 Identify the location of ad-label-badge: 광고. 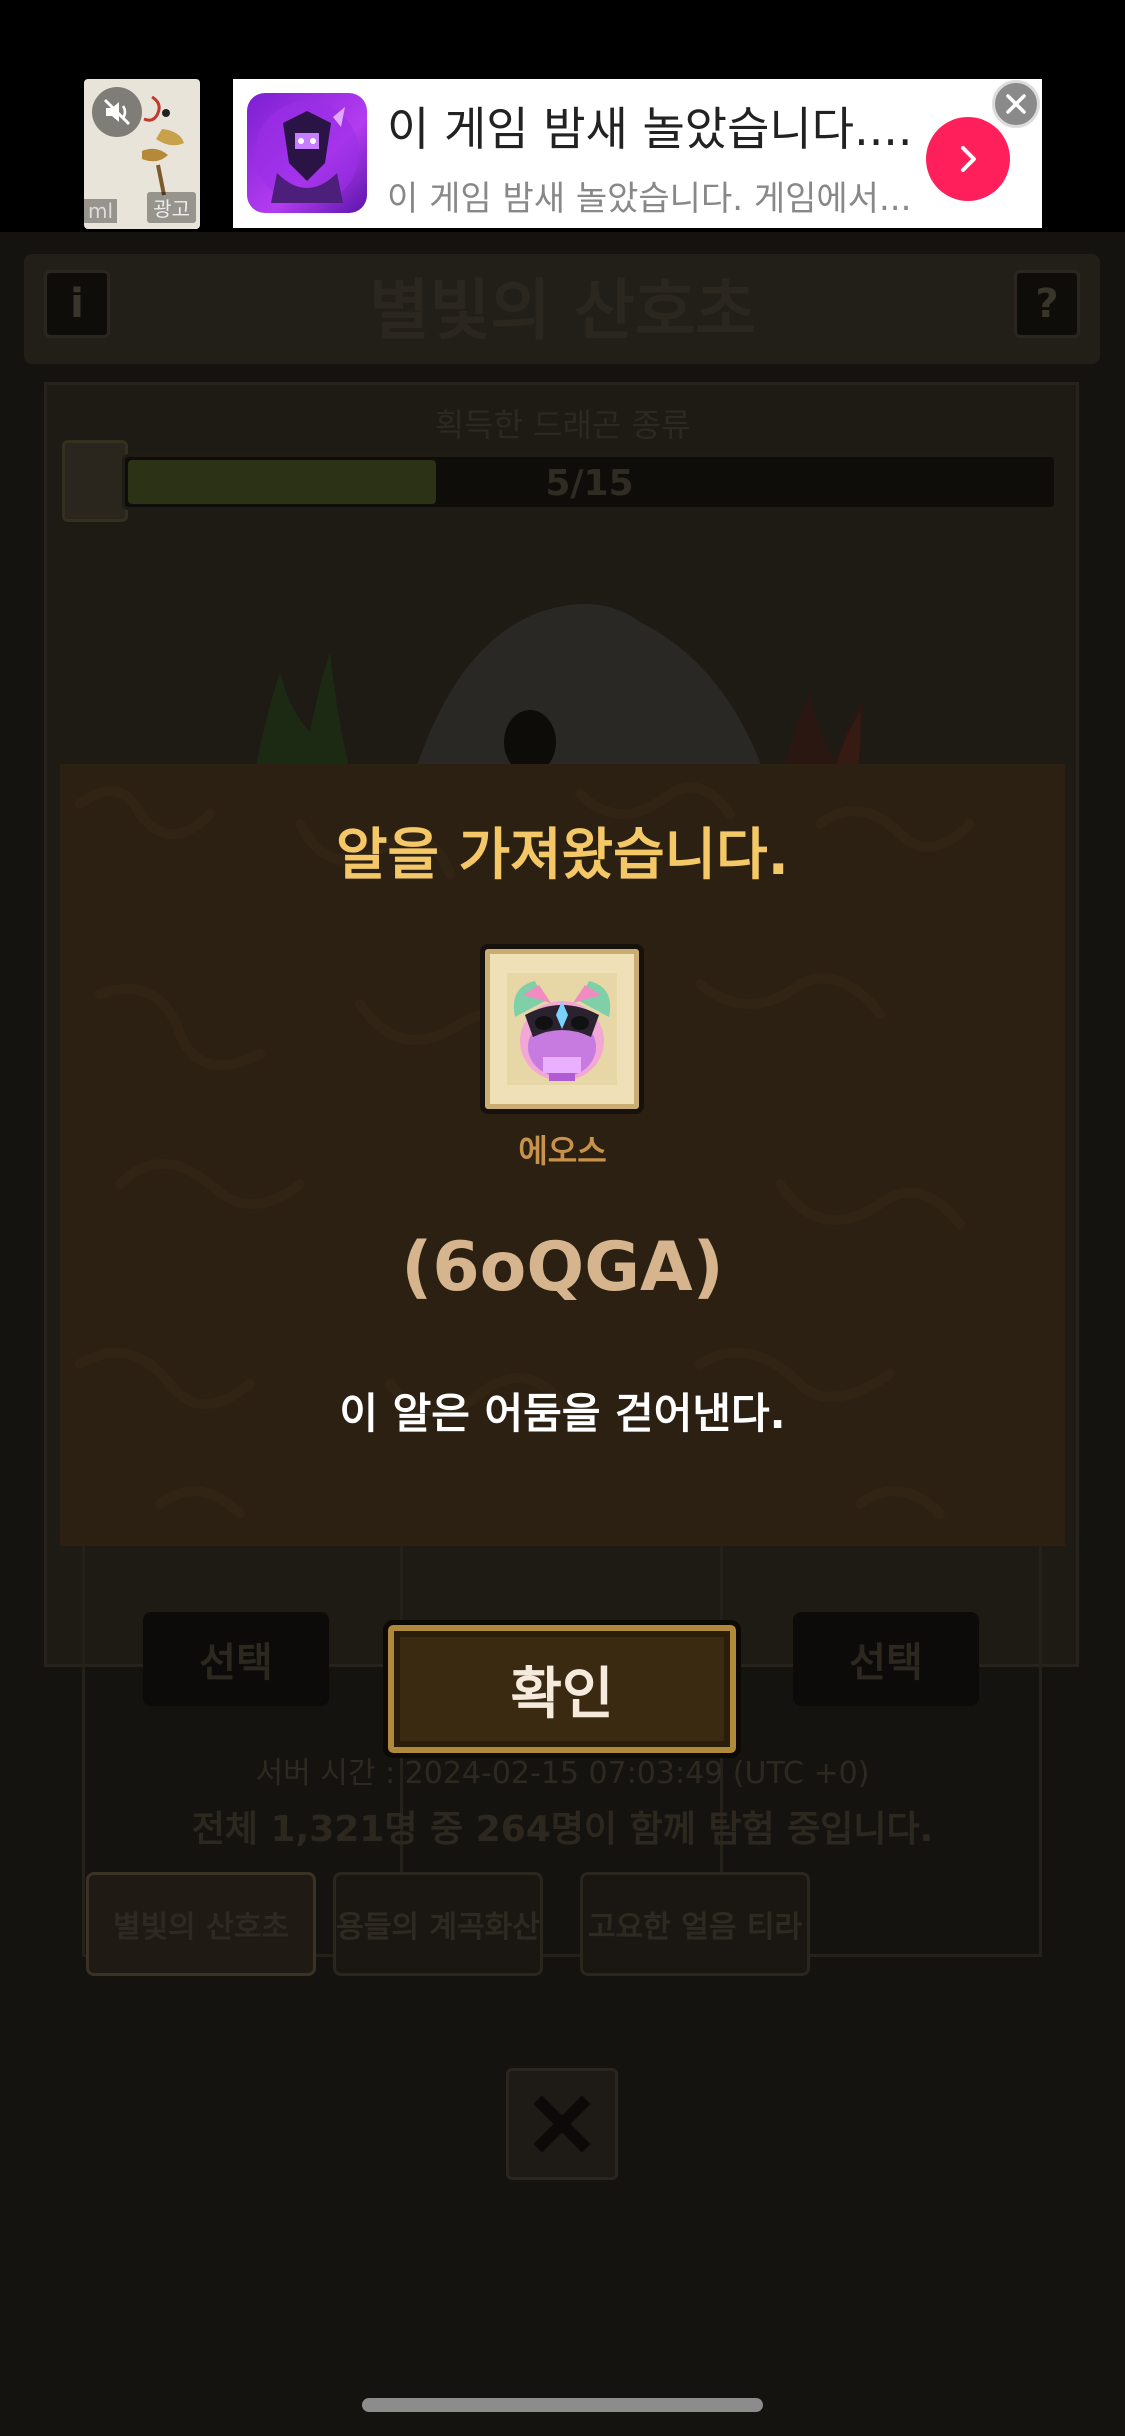
(171, 207).